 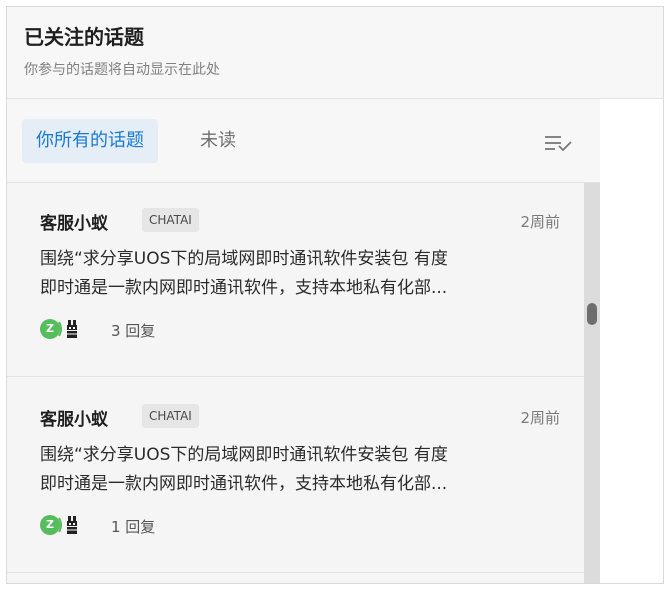 What do you see at coordinates (558, 143) in the screenshot?
I see `sort-icon` at bounding box center [558, 143].